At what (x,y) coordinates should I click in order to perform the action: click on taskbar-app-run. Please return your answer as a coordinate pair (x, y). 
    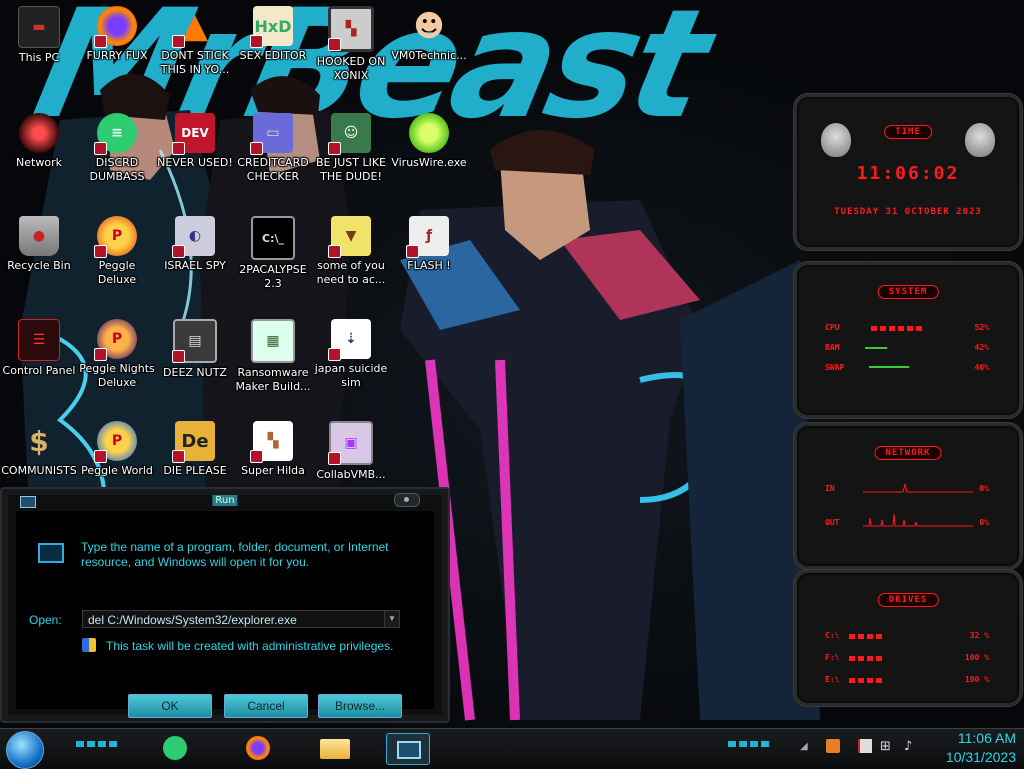
    Looking at the image, I should click on (408, 749).